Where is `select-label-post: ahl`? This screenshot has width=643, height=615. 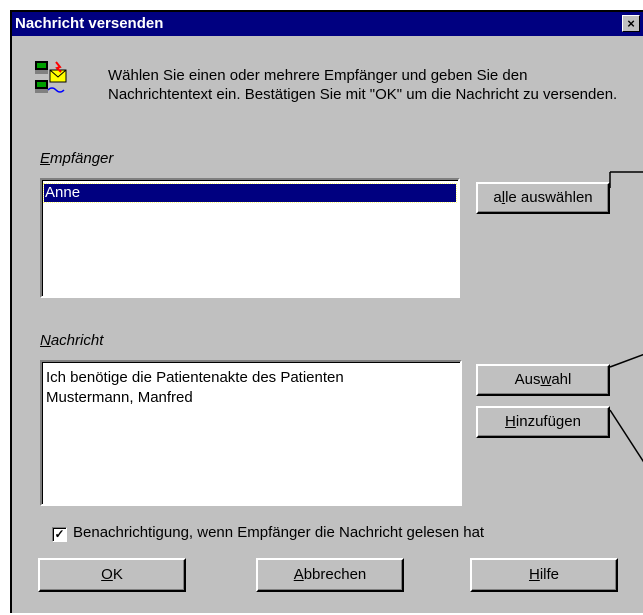
select-label-post: ahl is located at coordinates (561, 379).